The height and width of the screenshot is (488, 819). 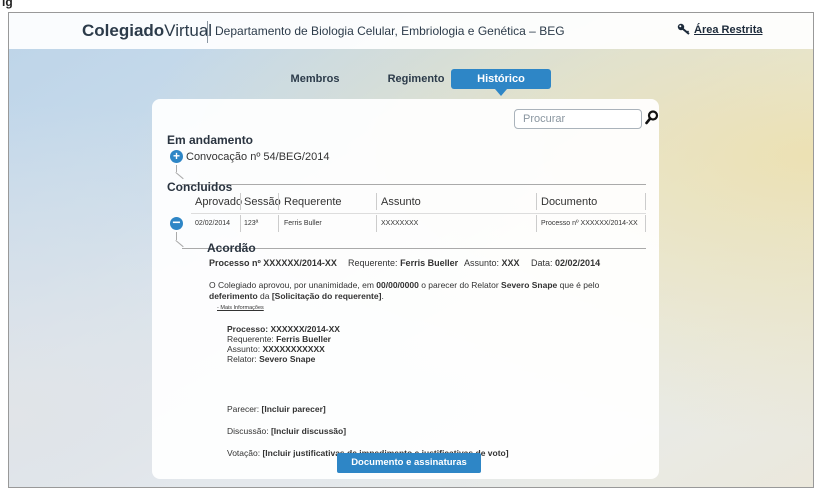 I want to click on paragraph-solicitacao: [Solicitação do requerente], so click(x=326, y=296).